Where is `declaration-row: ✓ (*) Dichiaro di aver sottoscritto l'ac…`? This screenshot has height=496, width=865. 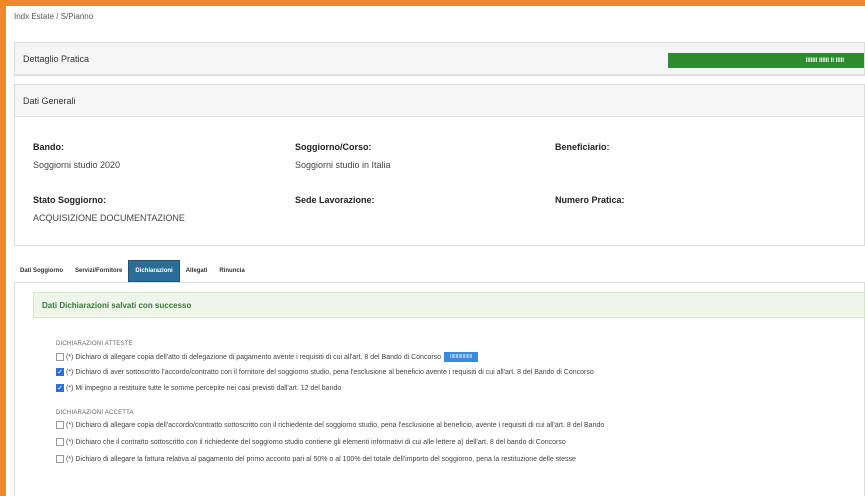
declaration-row: ✓ (*) Dichiaro di aver sottoscritto l'ac… is located at coordinates (325, 372).